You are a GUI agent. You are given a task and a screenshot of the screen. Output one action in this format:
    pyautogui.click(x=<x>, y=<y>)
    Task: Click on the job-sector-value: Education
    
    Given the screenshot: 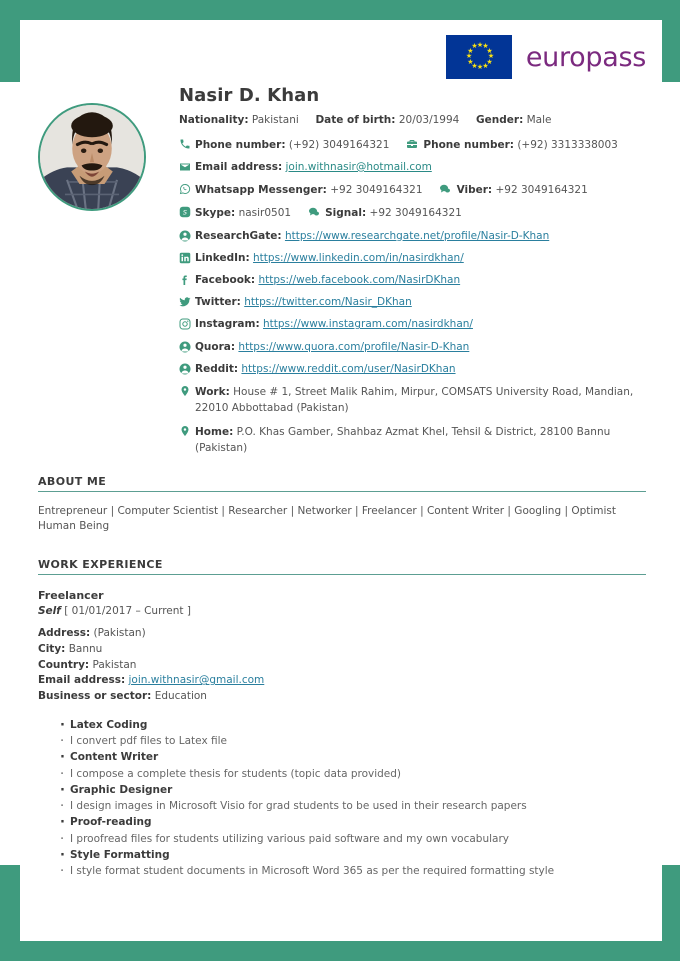 What is the action you would take?
    pyautogui.click(x=180, y=696)
    